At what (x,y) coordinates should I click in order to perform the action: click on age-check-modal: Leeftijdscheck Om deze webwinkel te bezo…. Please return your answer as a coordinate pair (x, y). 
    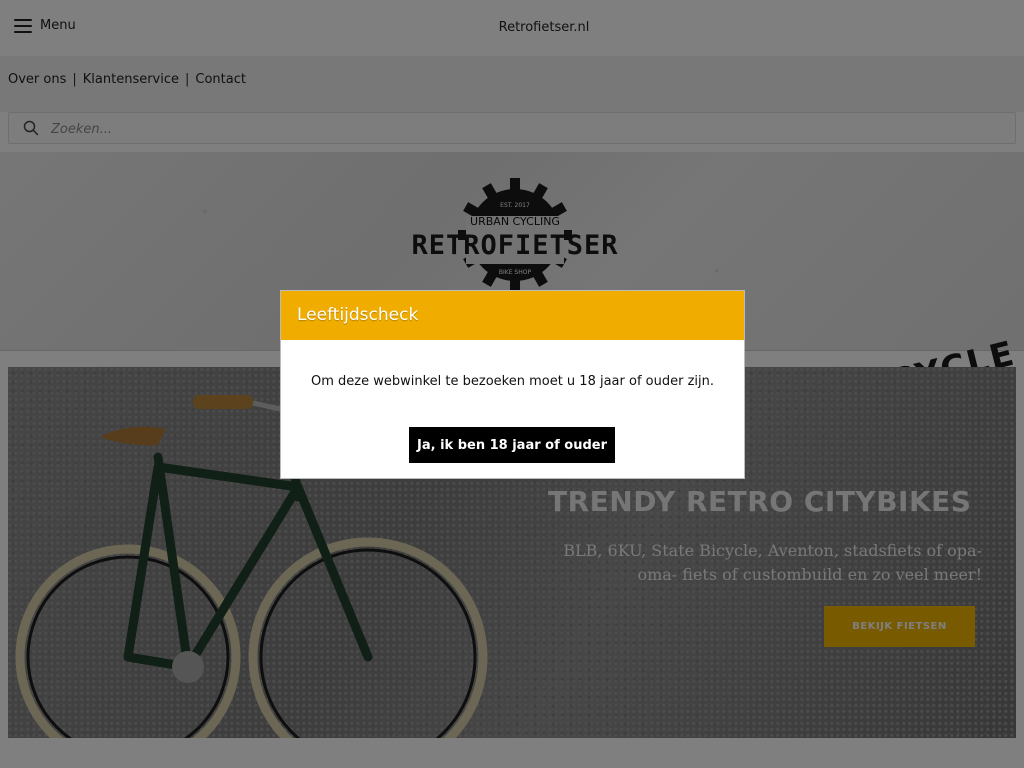
    Looking at the image, I should click on (512, 384).